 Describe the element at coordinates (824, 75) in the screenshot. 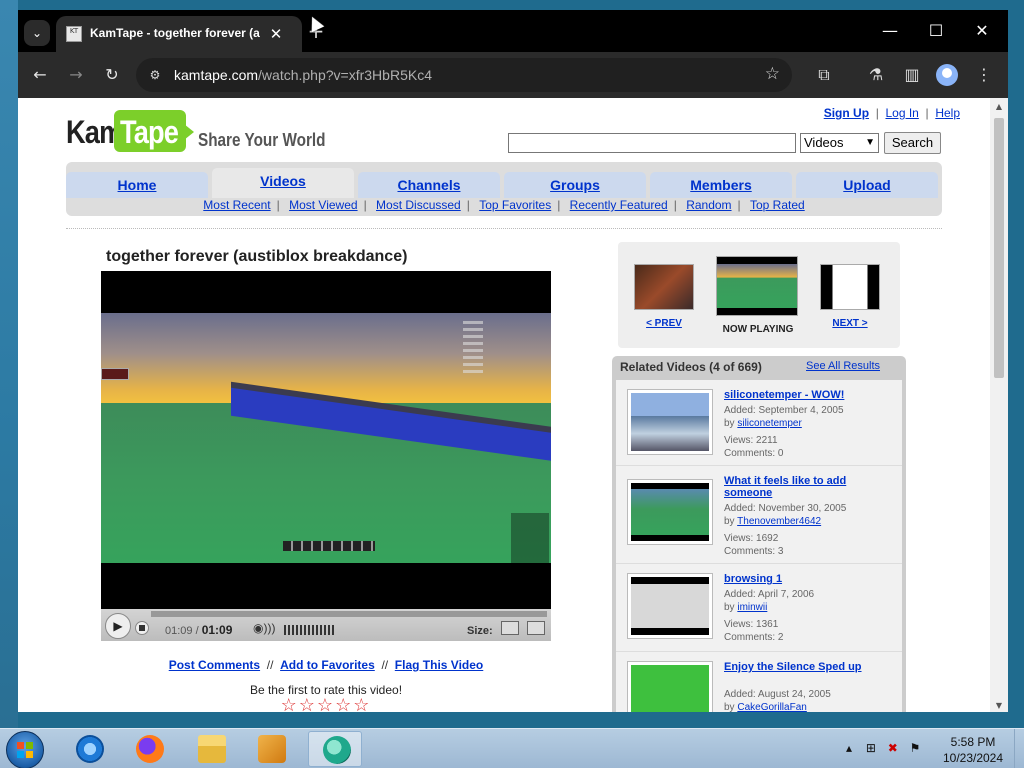

I see `extensions-icon: ⧉` at that location.